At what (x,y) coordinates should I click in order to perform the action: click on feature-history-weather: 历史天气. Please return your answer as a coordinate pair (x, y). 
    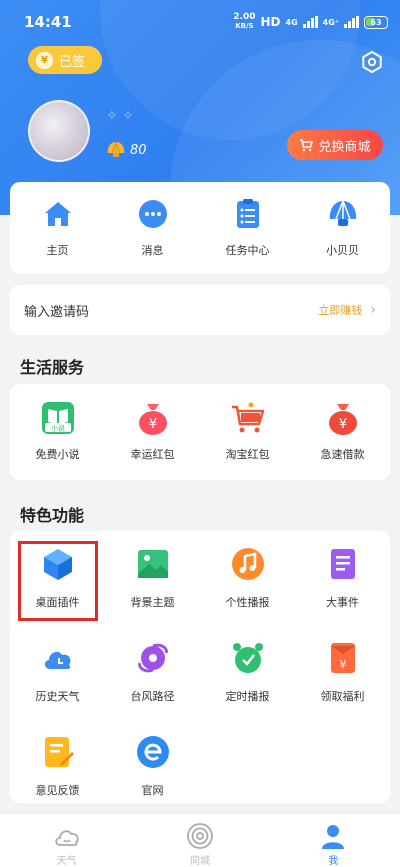
    Looking at the image, I should click on (57, 678).